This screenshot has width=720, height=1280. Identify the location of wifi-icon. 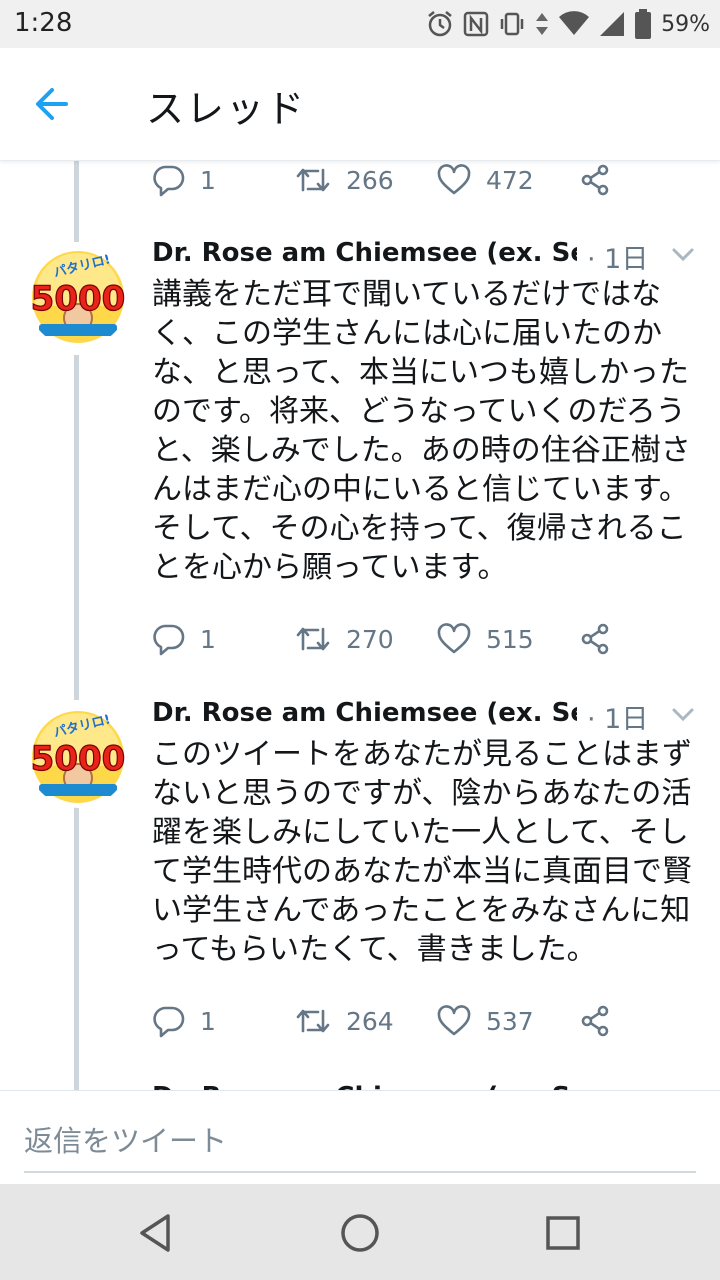
(574, 23).